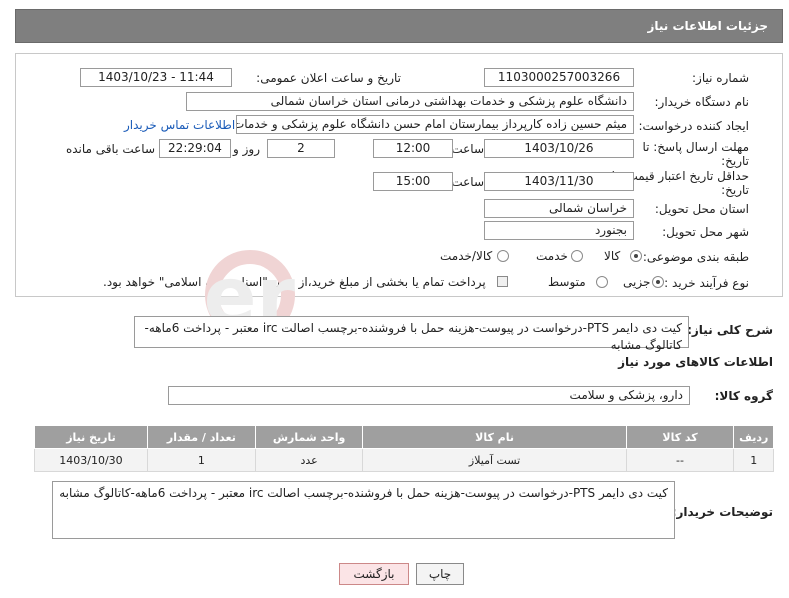  Describe the element at coordinates (494, 460) in the screenshot. I see `cell-item-name: تست آمیلاز` at that location.